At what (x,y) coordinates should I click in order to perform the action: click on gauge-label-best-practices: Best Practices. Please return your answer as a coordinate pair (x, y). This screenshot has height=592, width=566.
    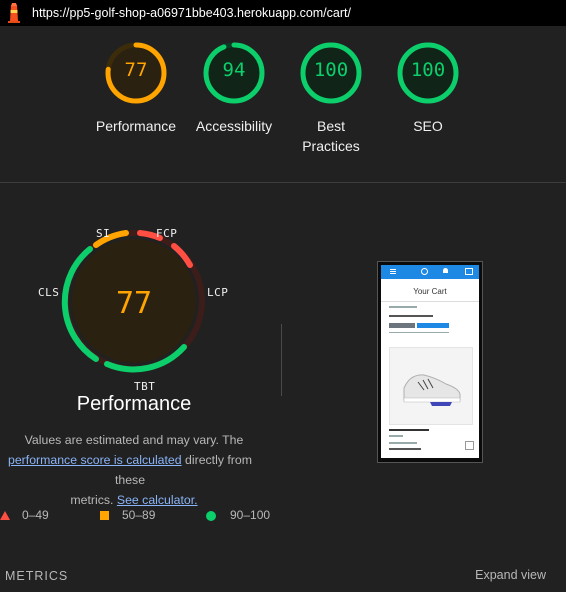
    Looking at the image, I should click on (331, 136).